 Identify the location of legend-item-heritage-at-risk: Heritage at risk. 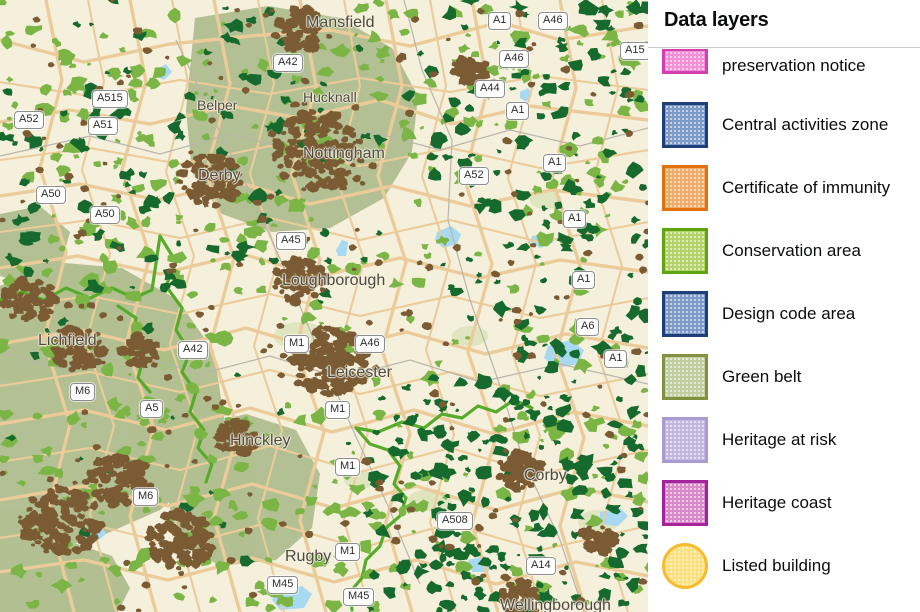
(784, 439).